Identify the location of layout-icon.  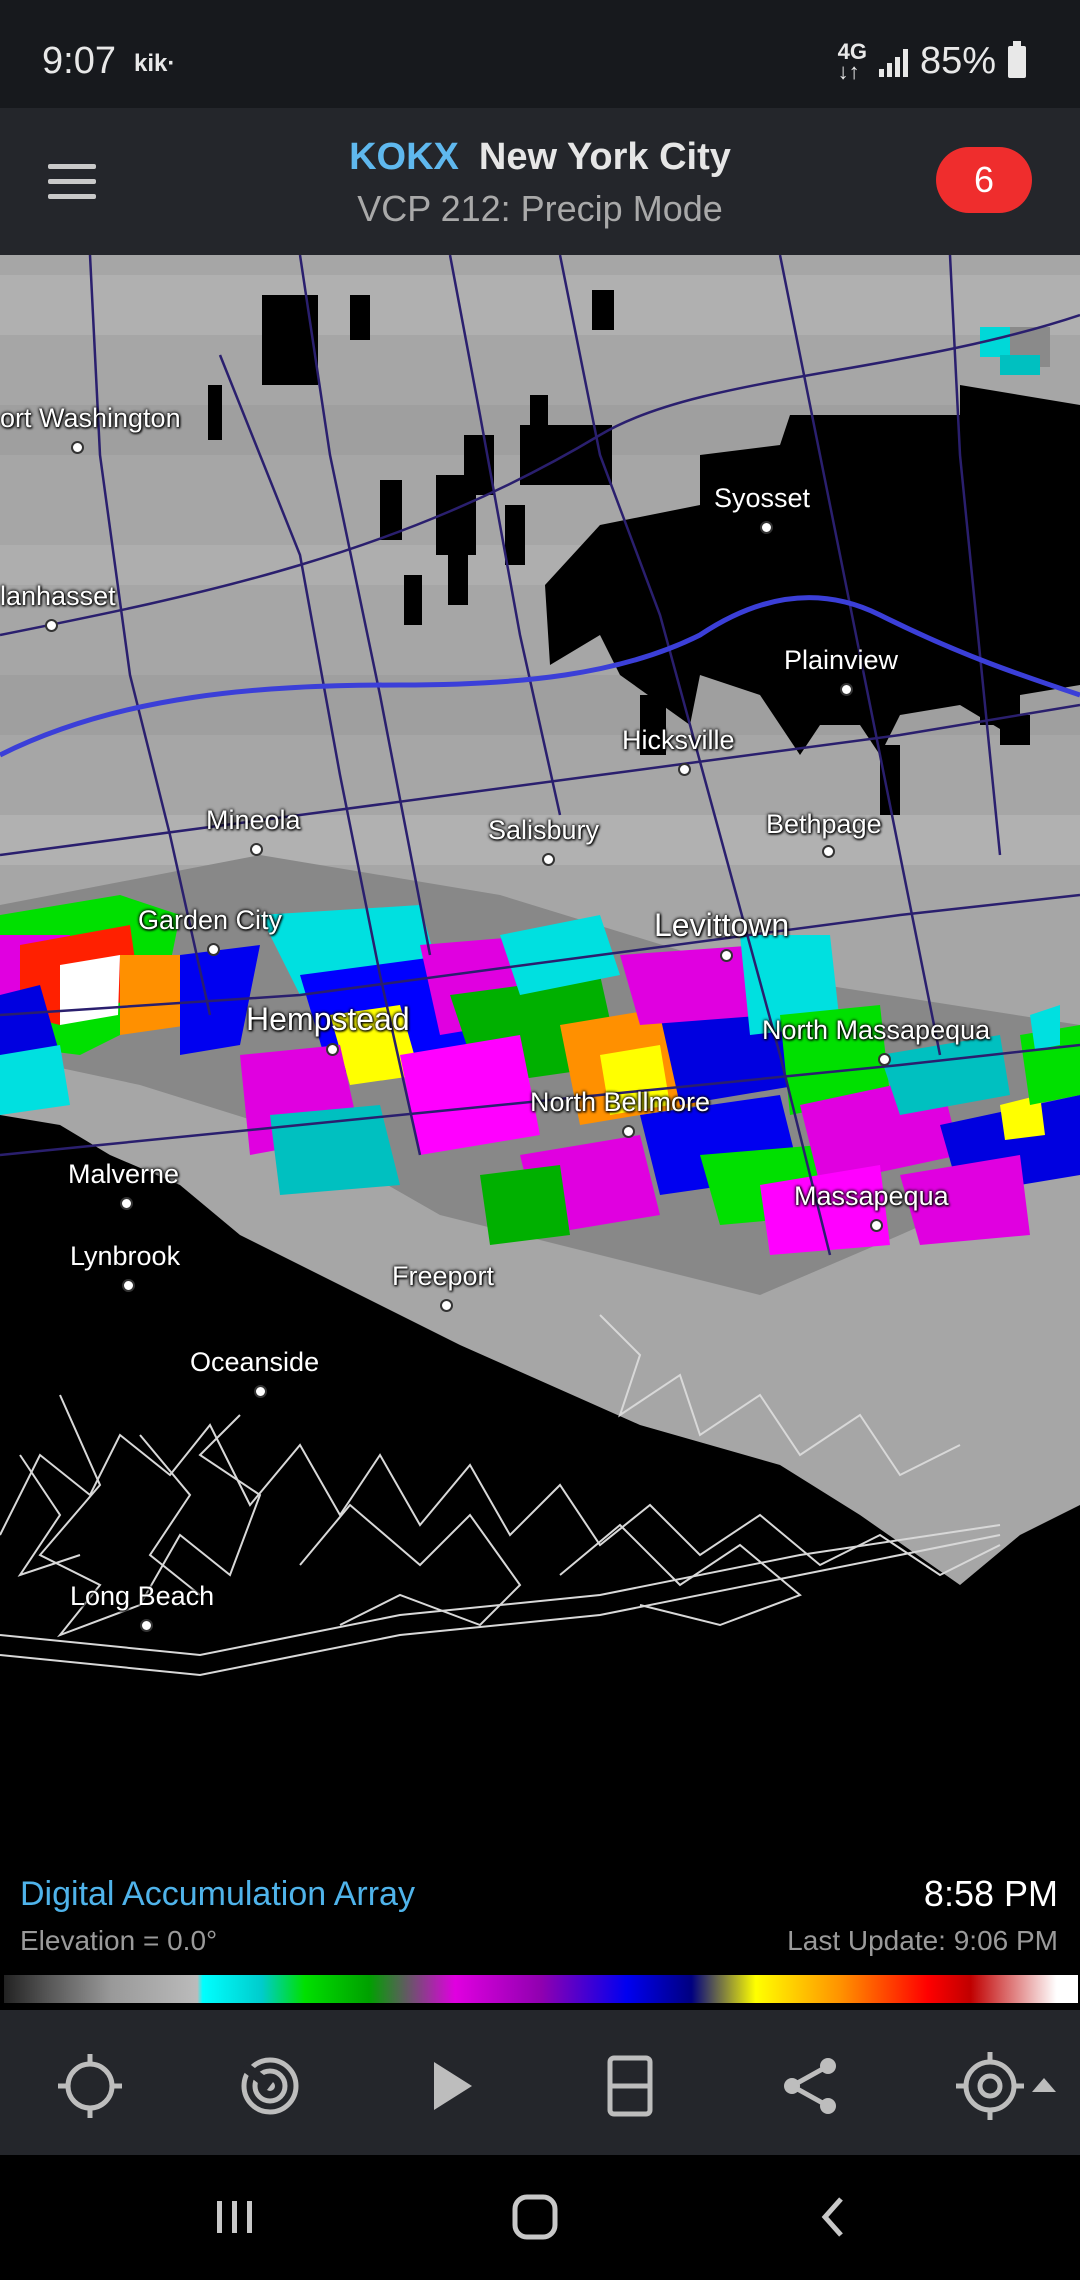
(630, 2086).